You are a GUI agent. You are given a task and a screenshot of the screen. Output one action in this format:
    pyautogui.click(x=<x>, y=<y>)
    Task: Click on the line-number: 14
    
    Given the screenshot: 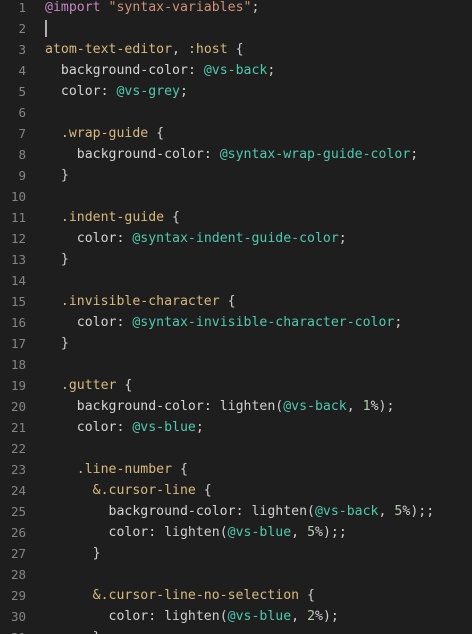 What is the action you would take?
    pyautogui.click(x=18, y=280)
    